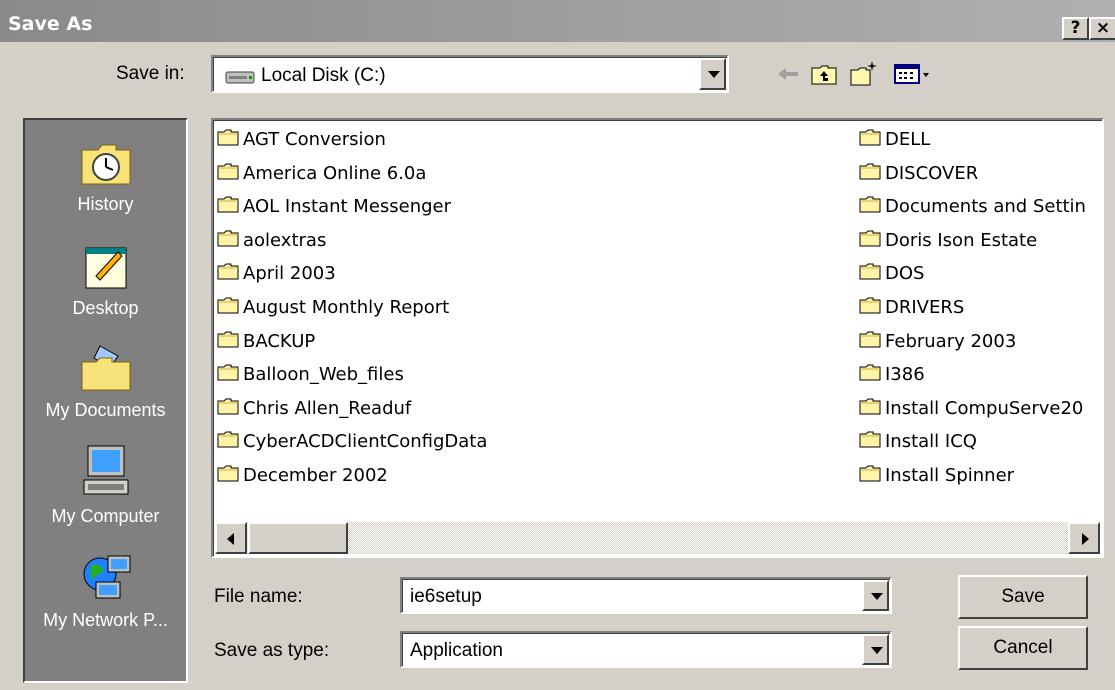  What do you see at coordinates (298, 538) in the screenshot?
I see `scroll-thumb` at bounding box center [298, 538].